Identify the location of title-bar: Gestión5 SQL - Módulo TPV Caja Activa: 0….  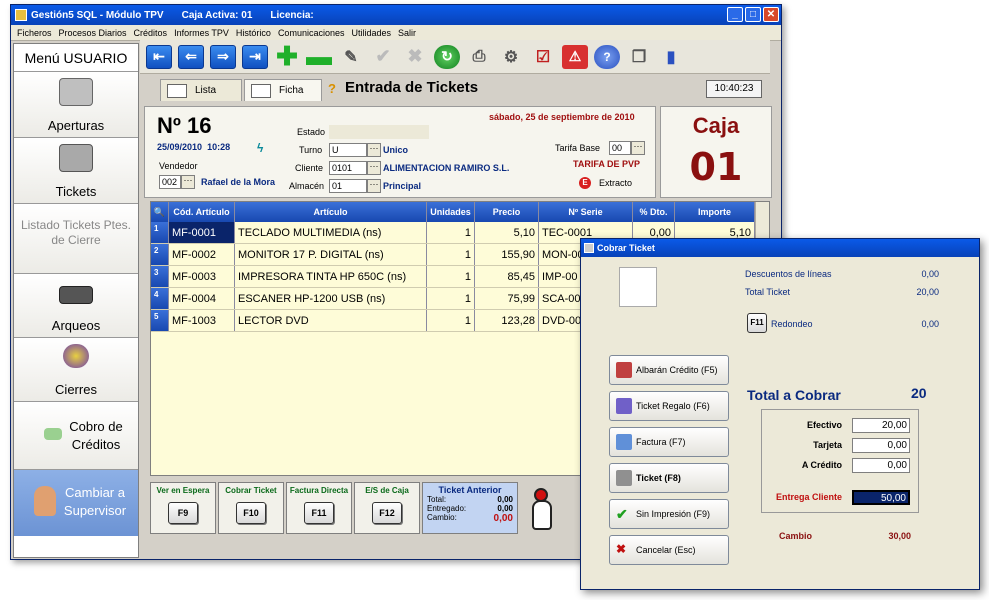
(396, 15).